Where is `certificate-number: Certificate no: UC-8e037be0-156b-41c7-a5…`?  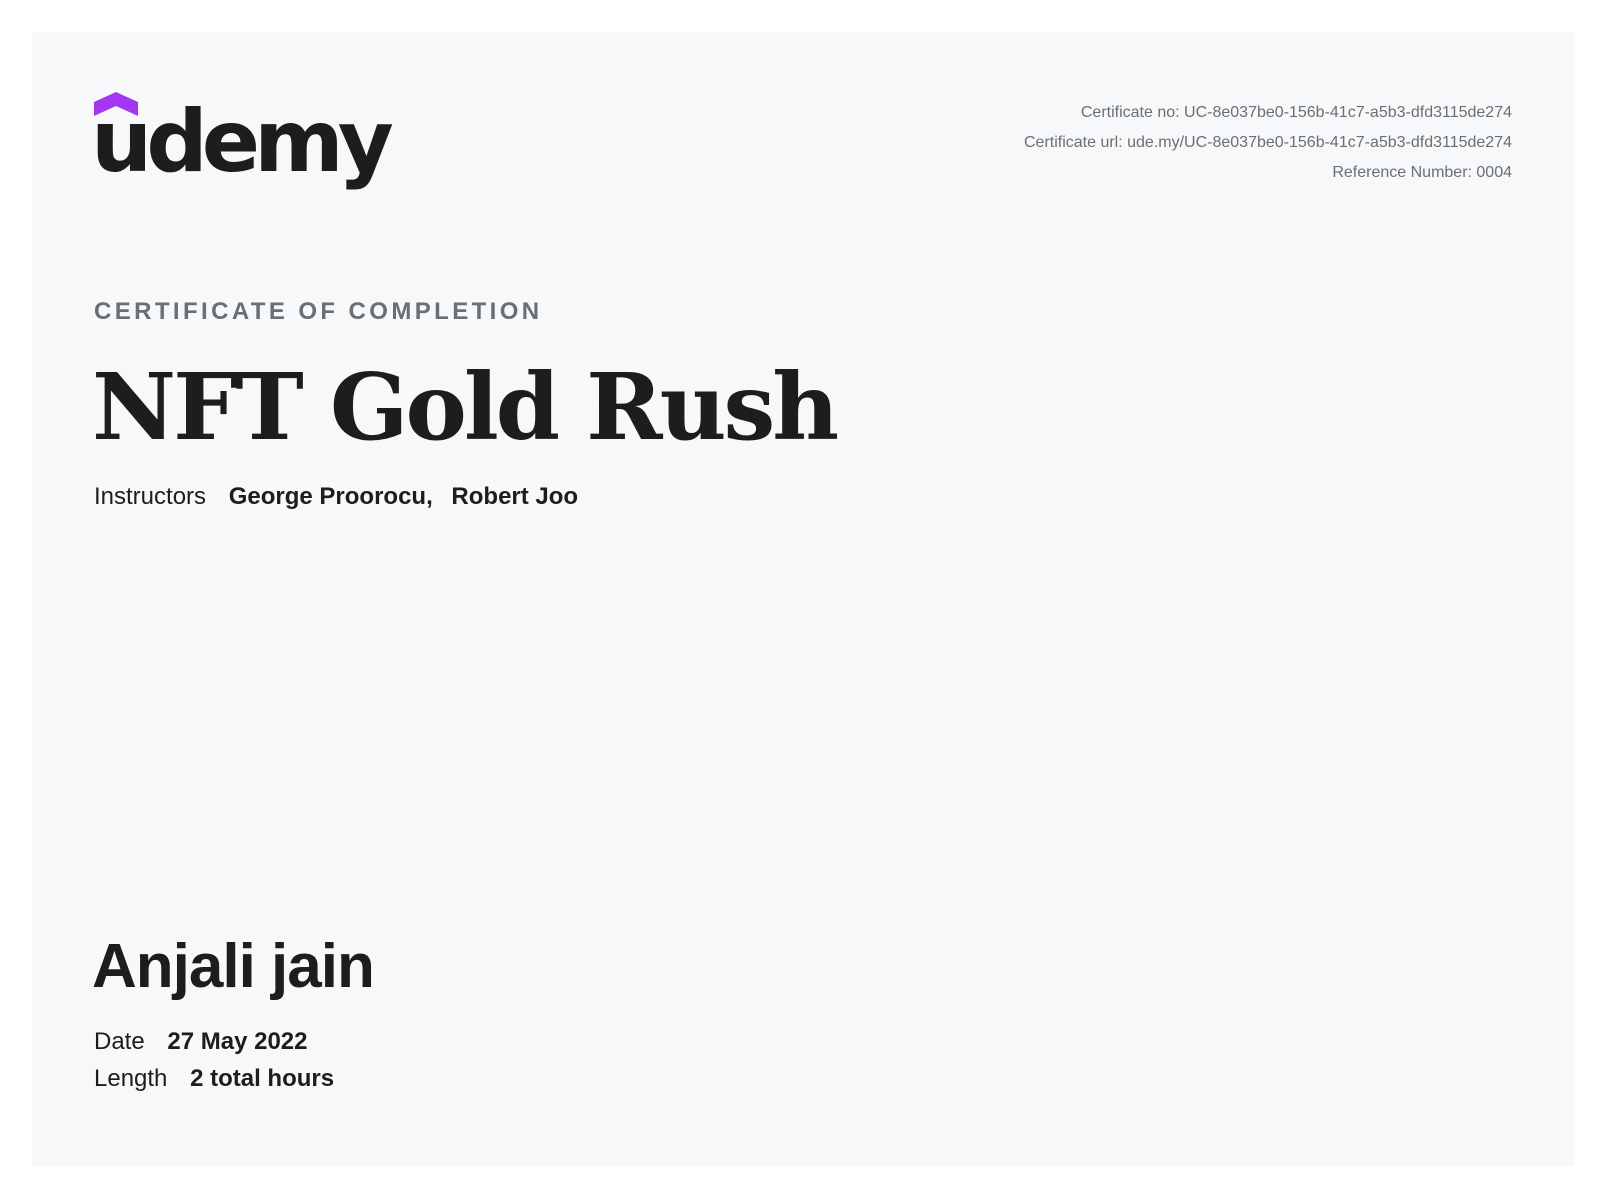
certificate-number: Certificate no: UC-8e037be0-156b-41c7-a5… is located at coordinates (1296, 112).